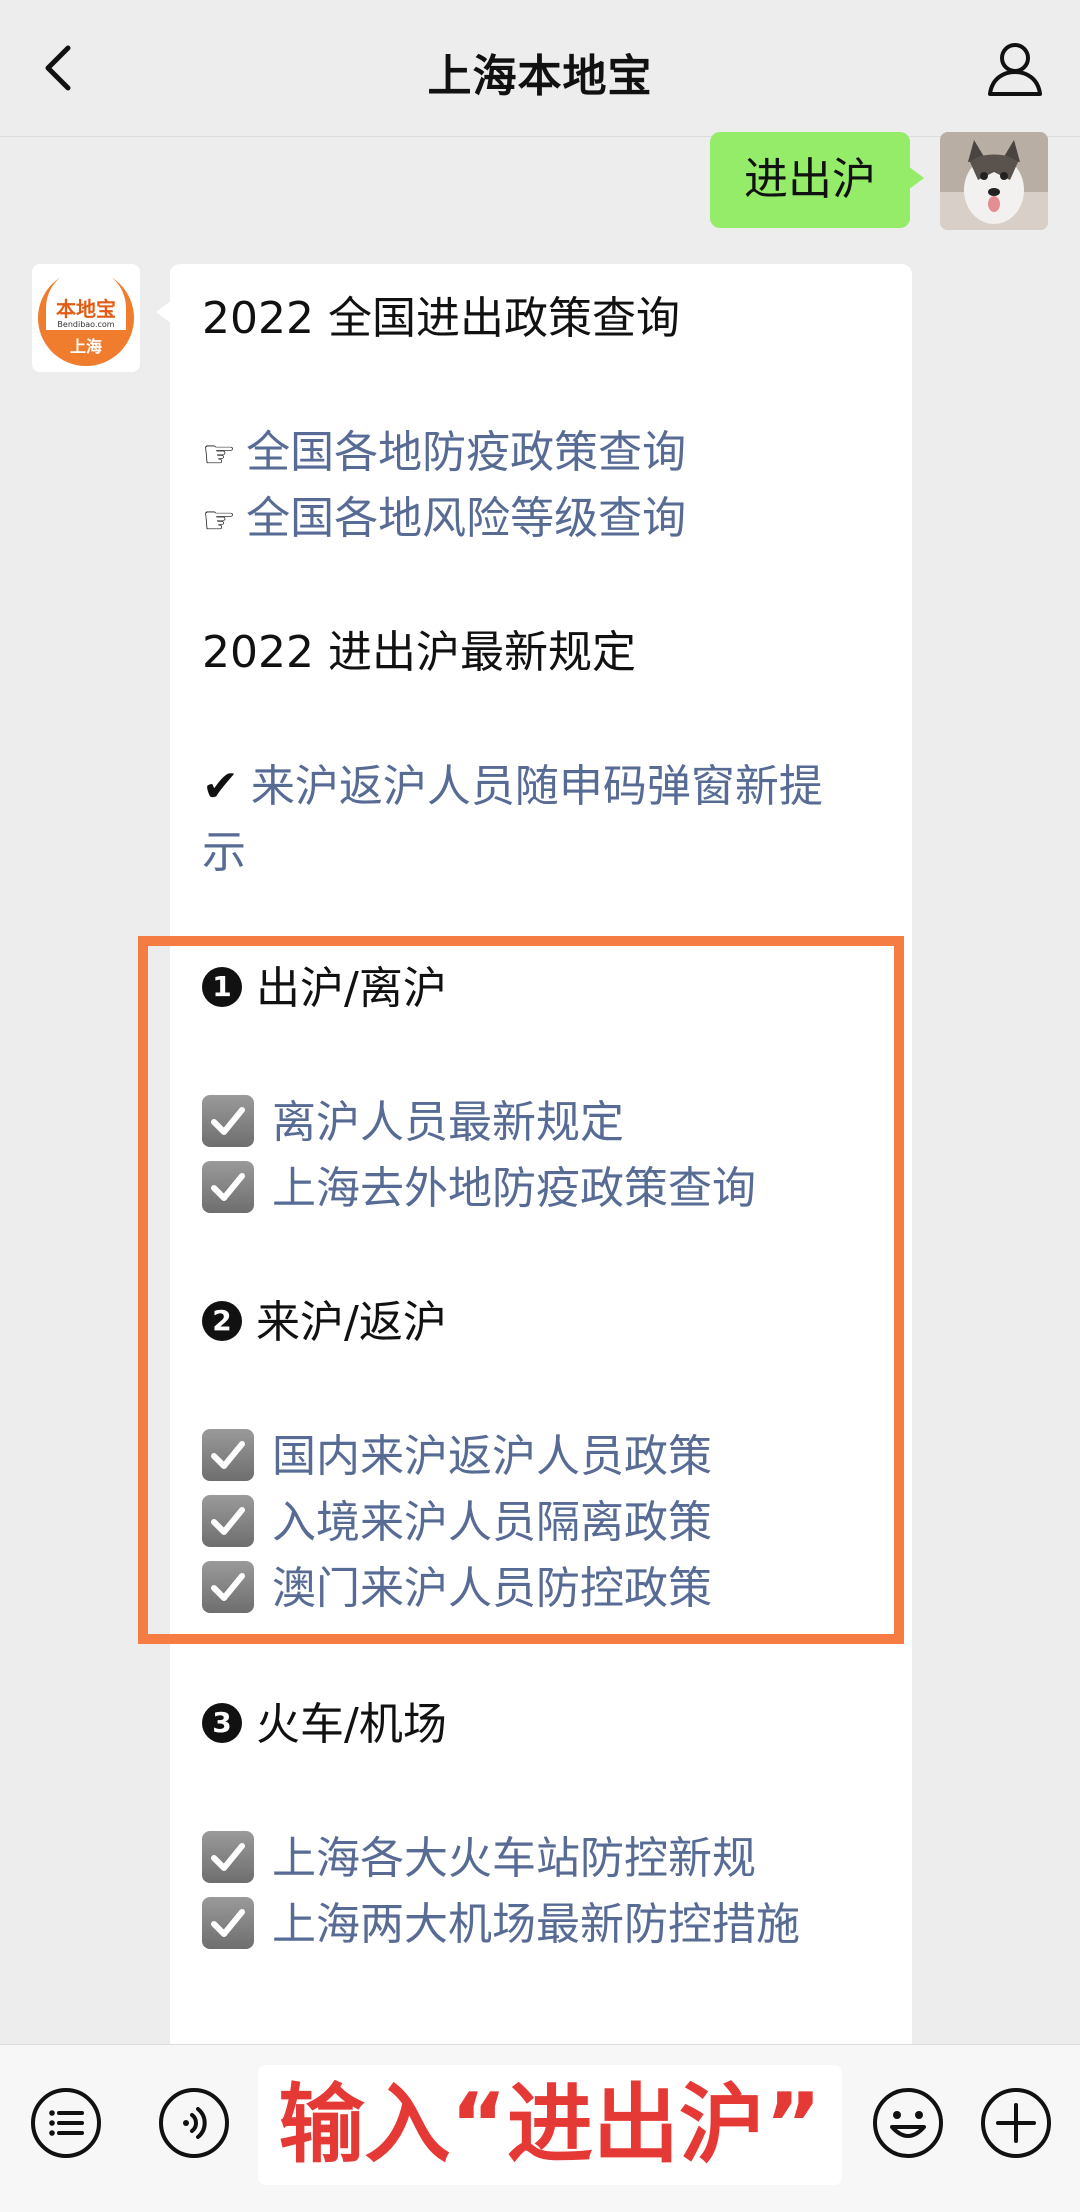  I want to click on input-annotation-text: 输入“进出沪”, so click(550, 2125).